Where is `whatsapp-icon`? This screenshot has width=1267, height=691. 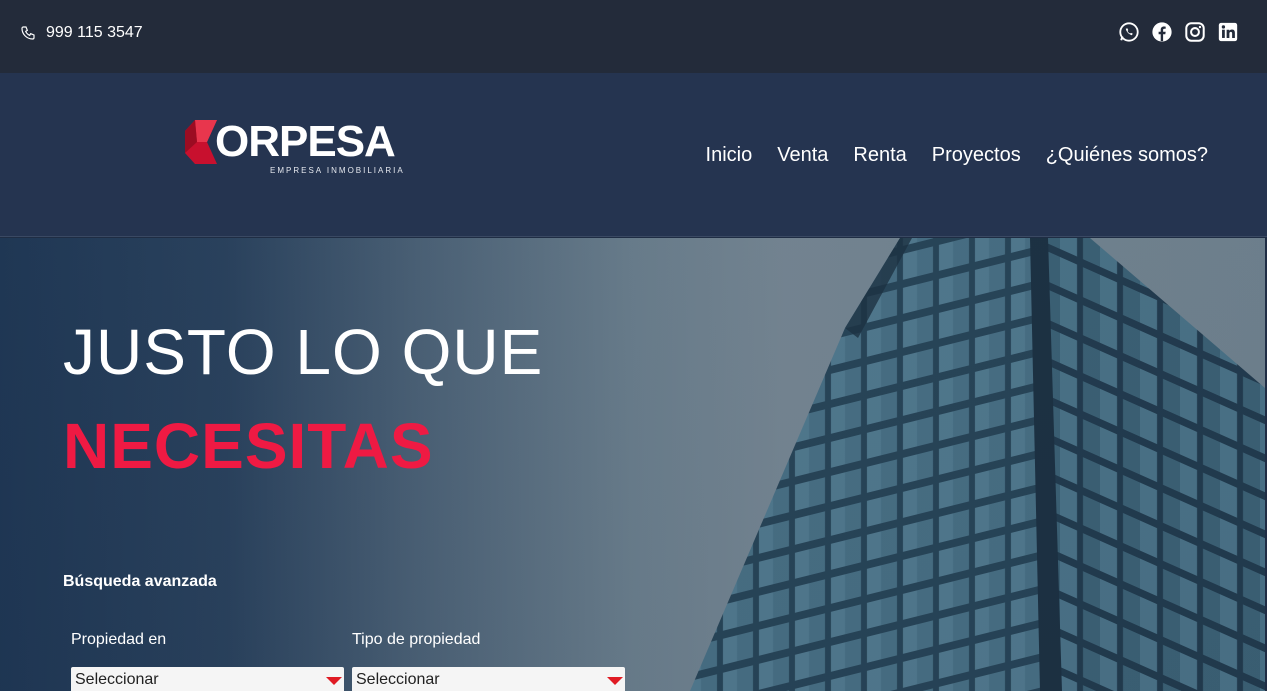
whatsapp-icon is located at coordinates (1129, 32).